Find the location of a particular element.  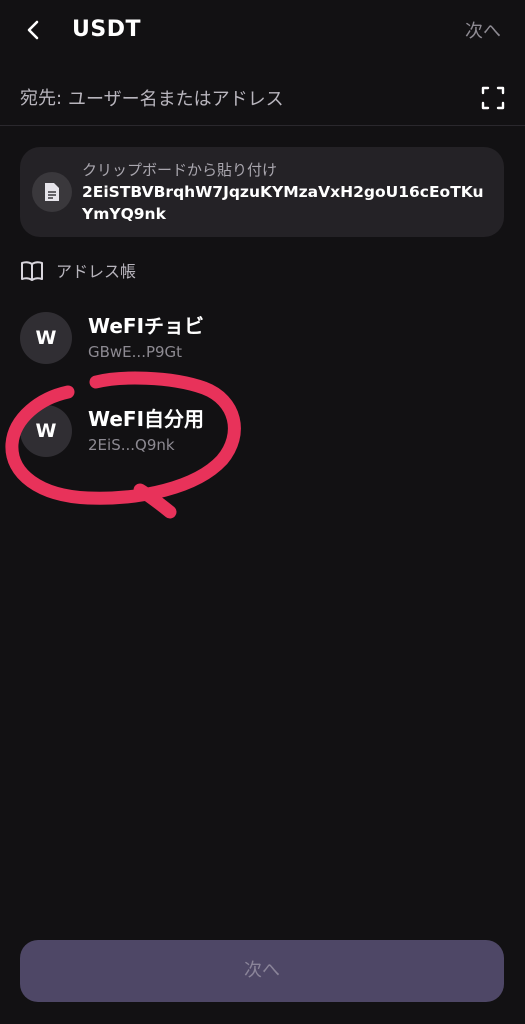

back-button is located at coordinates (34, 30).